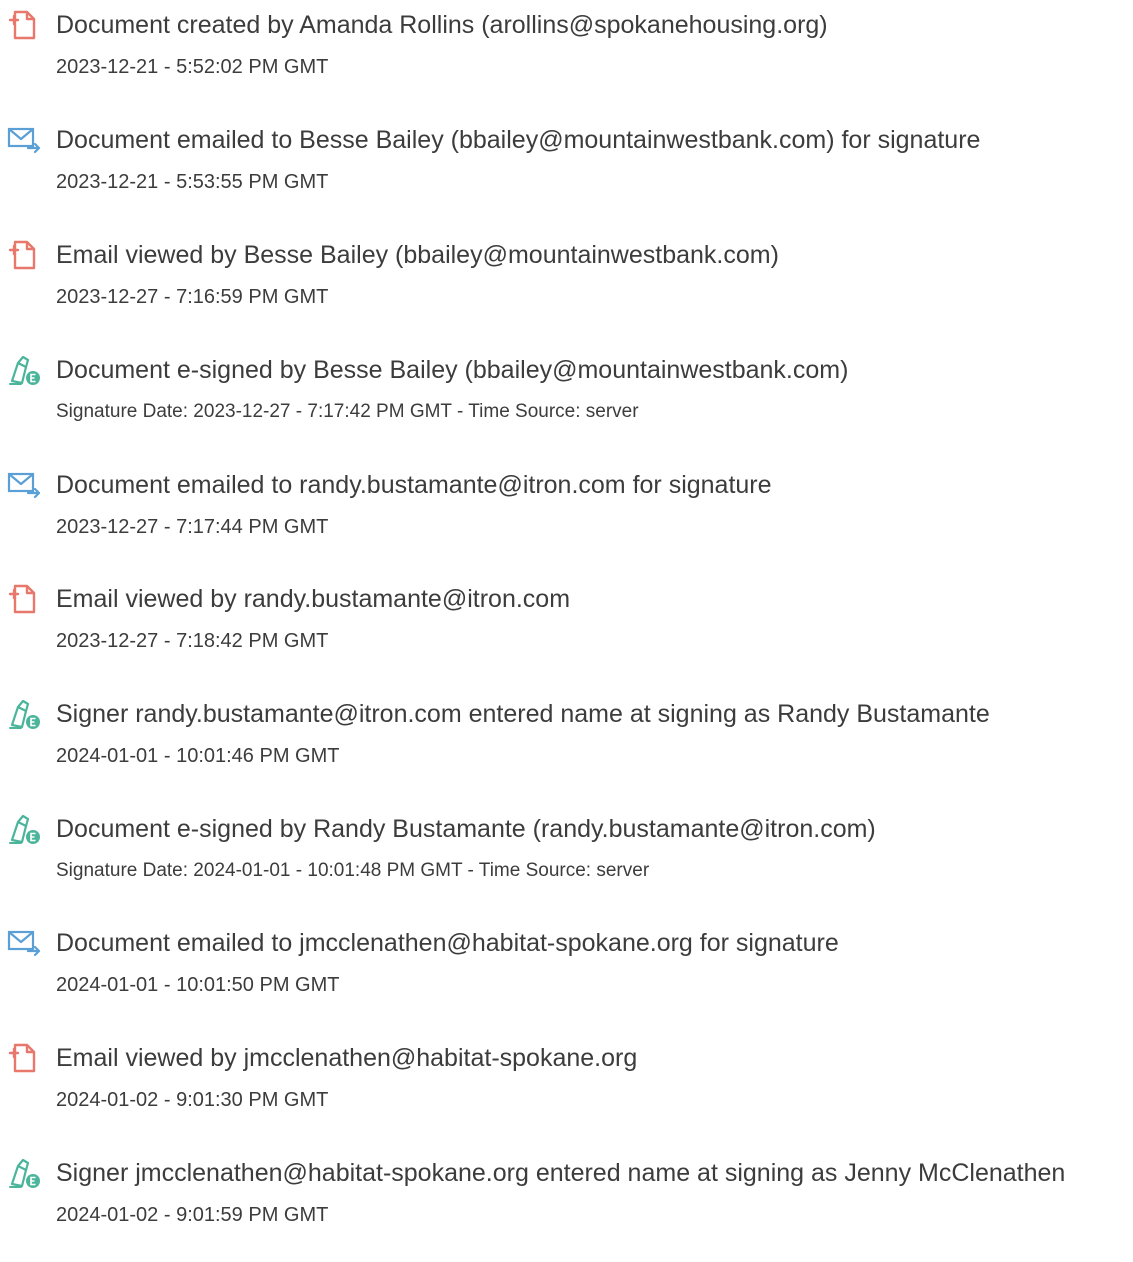 This screenshot has height=1262, width=1133. I want to click on event-timestamp: 2023-12-27 - 7:18:42 PM GMT, so click(192, 641).